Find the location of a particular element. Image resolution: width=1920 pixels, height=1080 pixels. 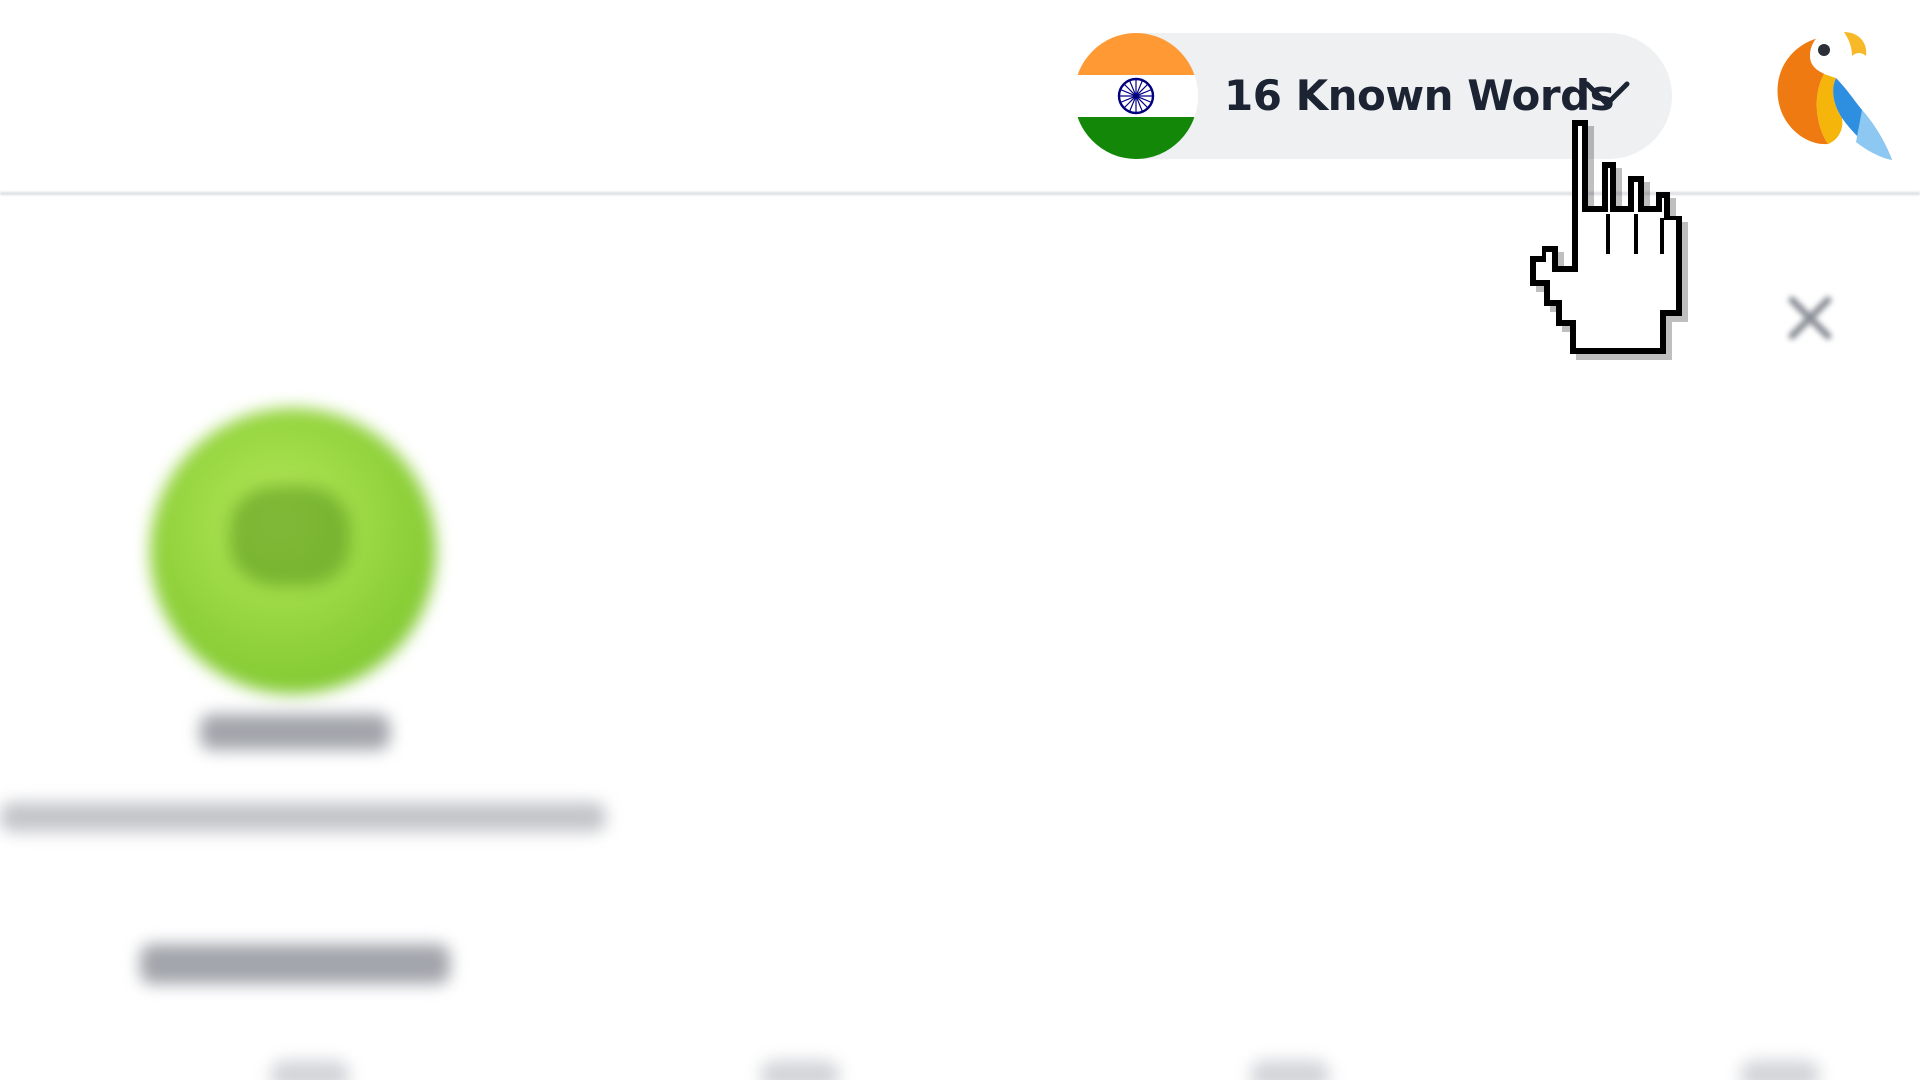

parrot-logo-icon is located at coordinates (1830, 94).